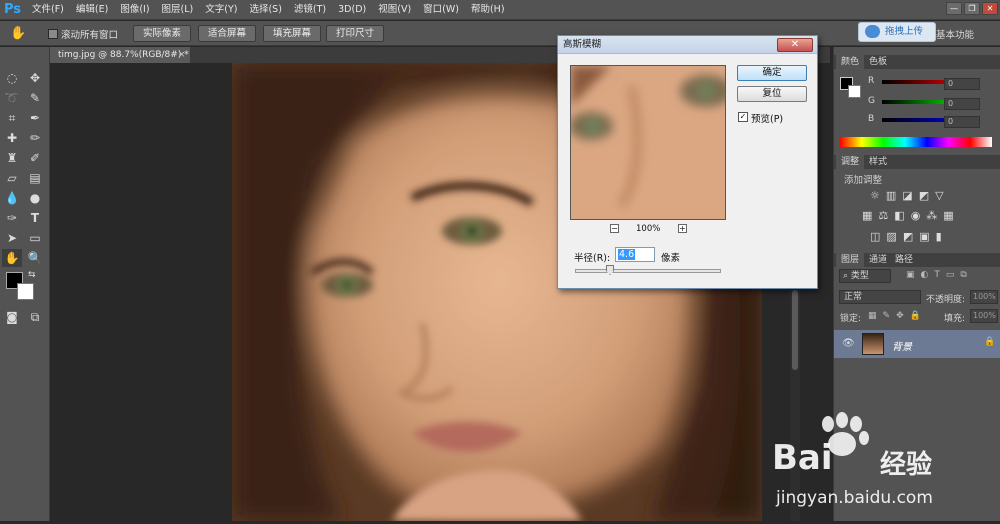  I want to click on channel-mixer-icon: ⁂, so click(931, 215).